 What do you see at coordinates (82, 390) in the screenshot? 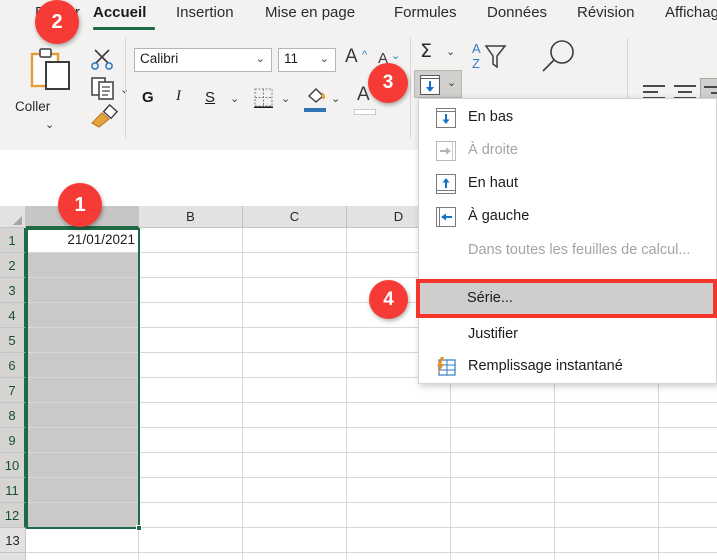
I see `cell-a7` at bounding box center [82, 390].